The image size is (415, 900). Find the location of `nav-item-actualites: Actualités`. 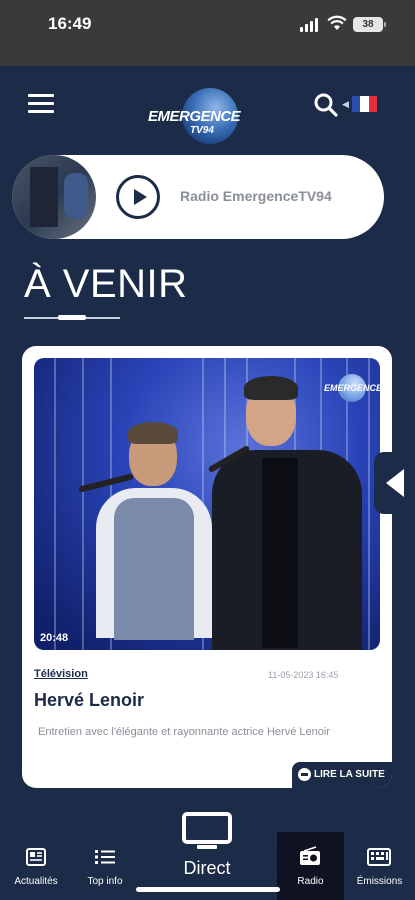

nav-item-actualites: Actualités is located at coordinates (36, 866).